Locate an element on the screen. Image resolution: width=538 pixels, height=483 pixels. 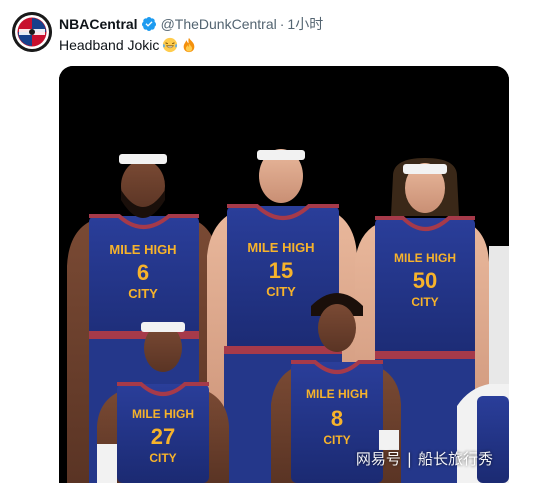
avatar is located at coordinates (32, 32).